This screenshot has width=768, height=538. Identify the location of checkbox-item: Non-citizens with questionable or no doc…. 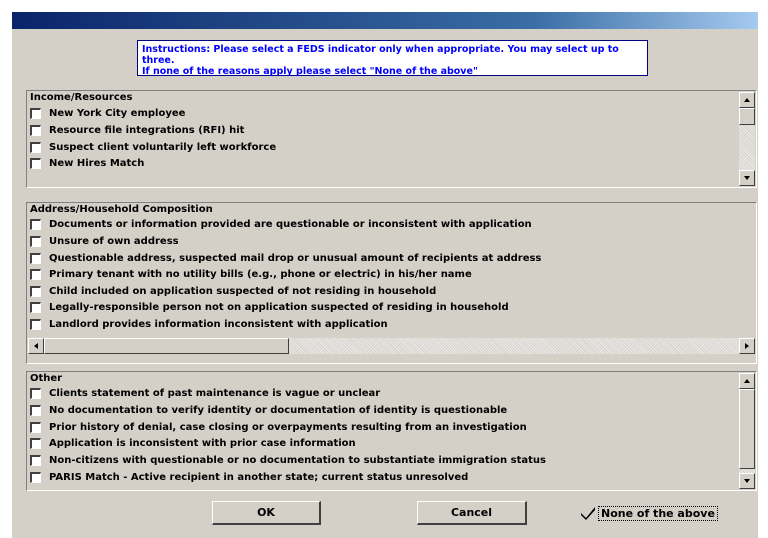
(288, 460).